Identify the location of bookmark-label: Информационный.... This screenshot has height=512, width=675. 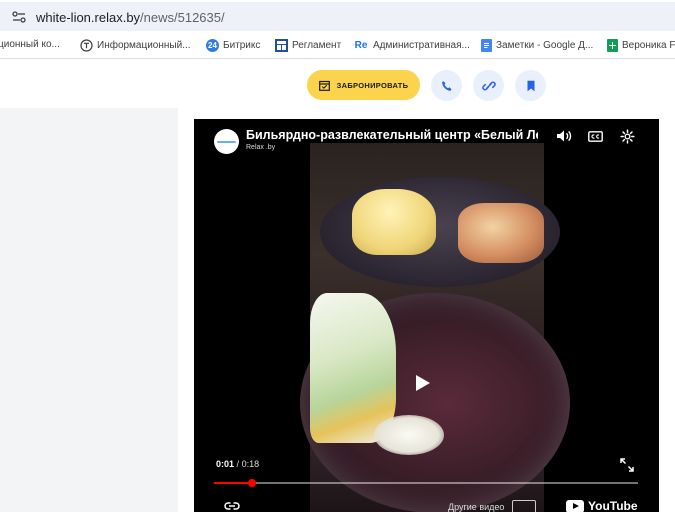
(144, 45).